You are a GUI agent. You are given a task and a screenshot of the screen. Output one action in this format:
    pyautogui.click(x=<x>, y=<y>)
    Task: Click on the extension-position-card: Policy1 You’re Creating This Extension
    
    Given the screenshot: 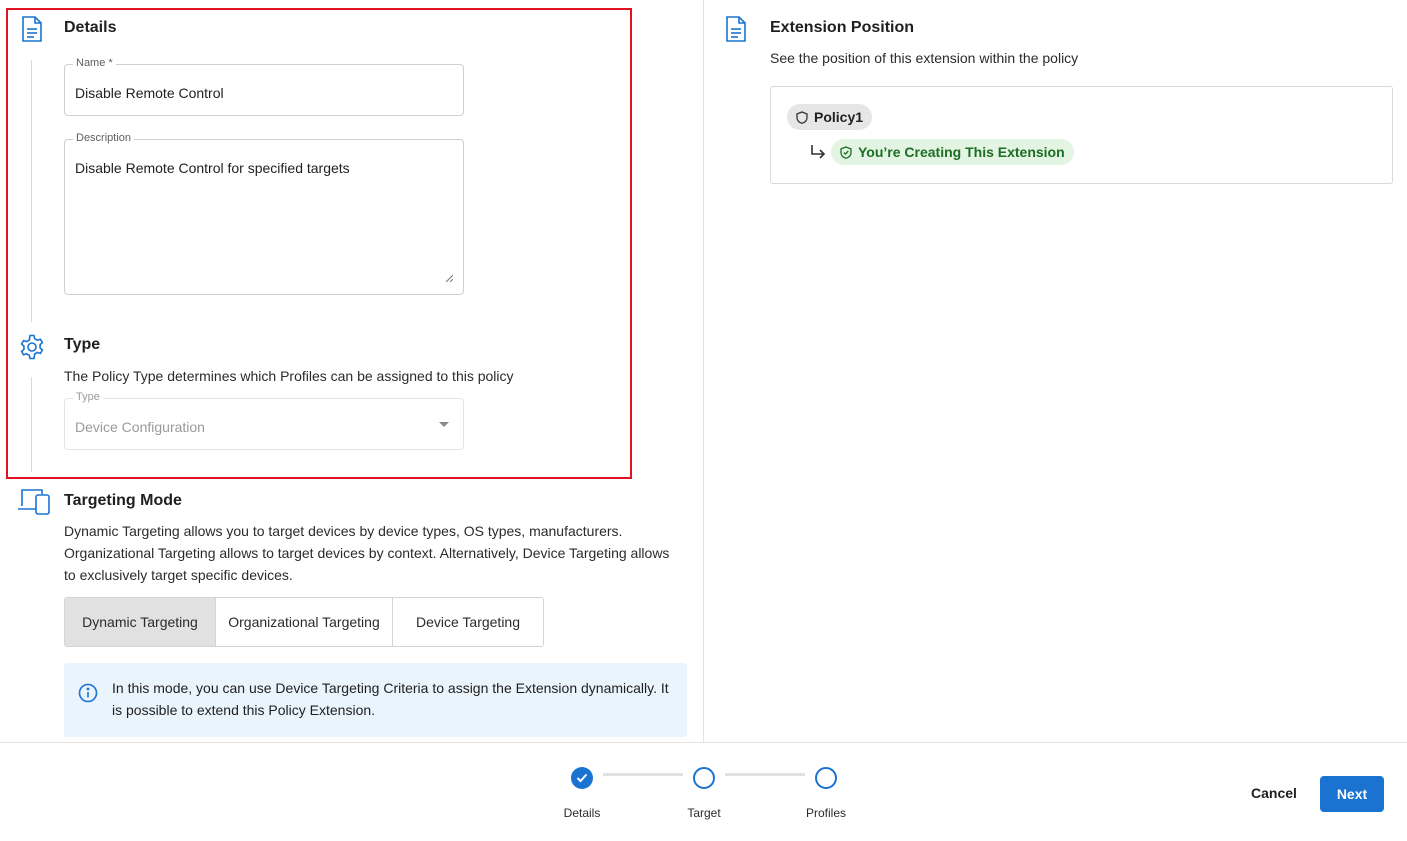 What is the action you would take?
    pyautogui.click(x=1081, y=135)
    